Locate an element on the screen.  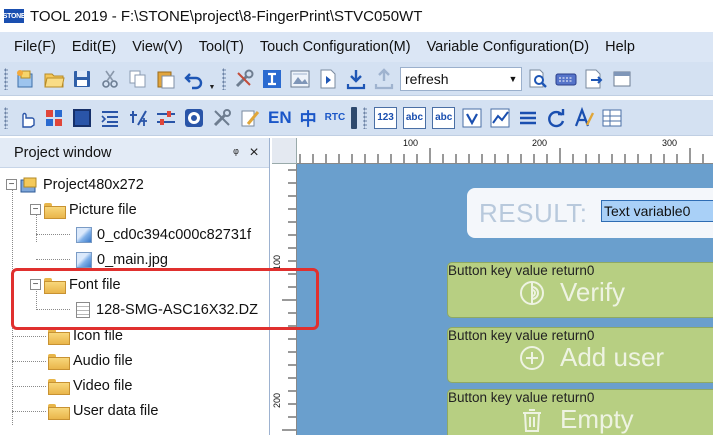
pointer-button is located at coordinates (26, 118).